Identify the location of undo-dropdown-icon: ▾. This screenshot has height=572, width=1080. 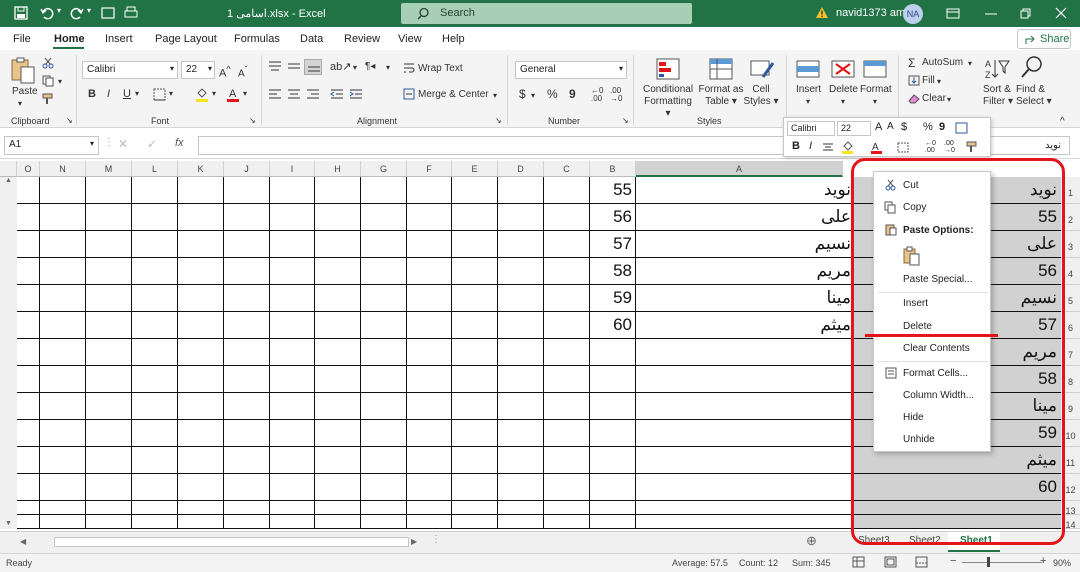
(59, 10).